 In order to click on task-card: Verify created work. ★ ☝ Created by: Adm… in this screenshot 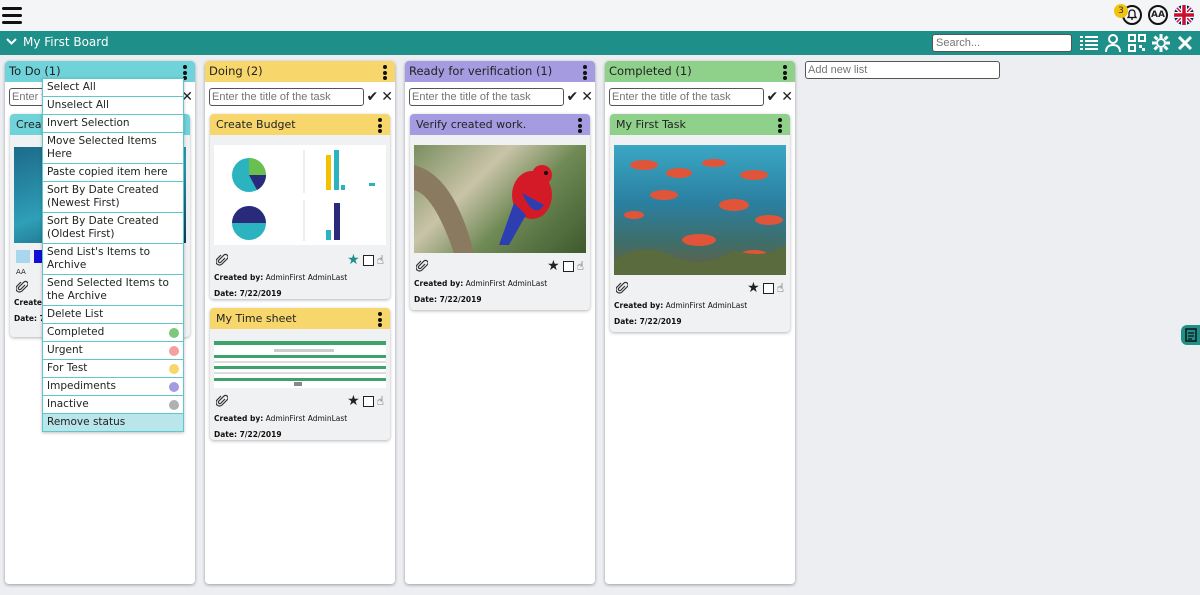, I will do `click(500, 212)`.